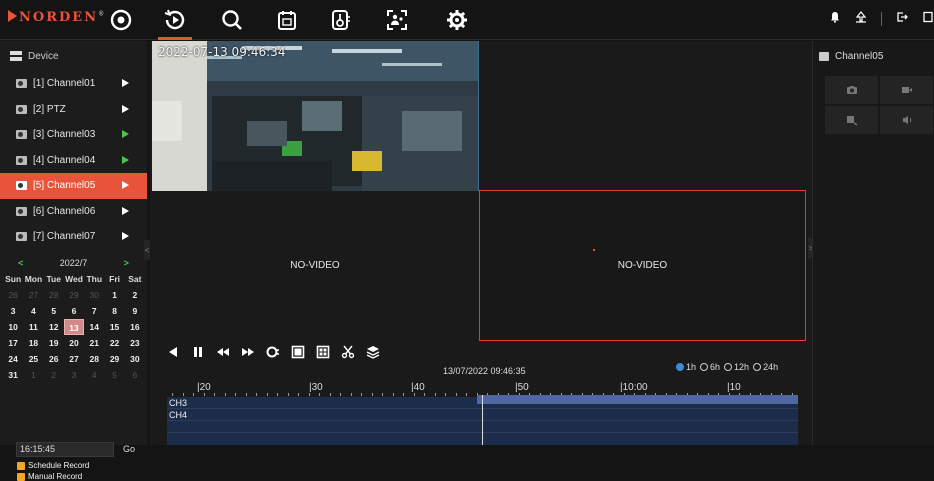 The image size is (934, 481). What do you see at coordinates (175, 23) in the screenshot?
I see `playback-icon` at bounding box center [175, 23].